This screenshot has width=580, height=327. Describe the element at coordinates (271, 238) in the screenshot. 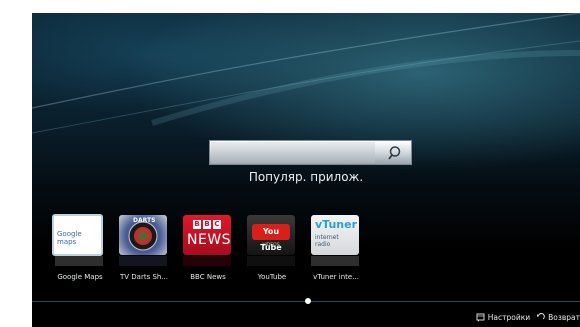

I see `youtube-logo: You Tube` at that location.